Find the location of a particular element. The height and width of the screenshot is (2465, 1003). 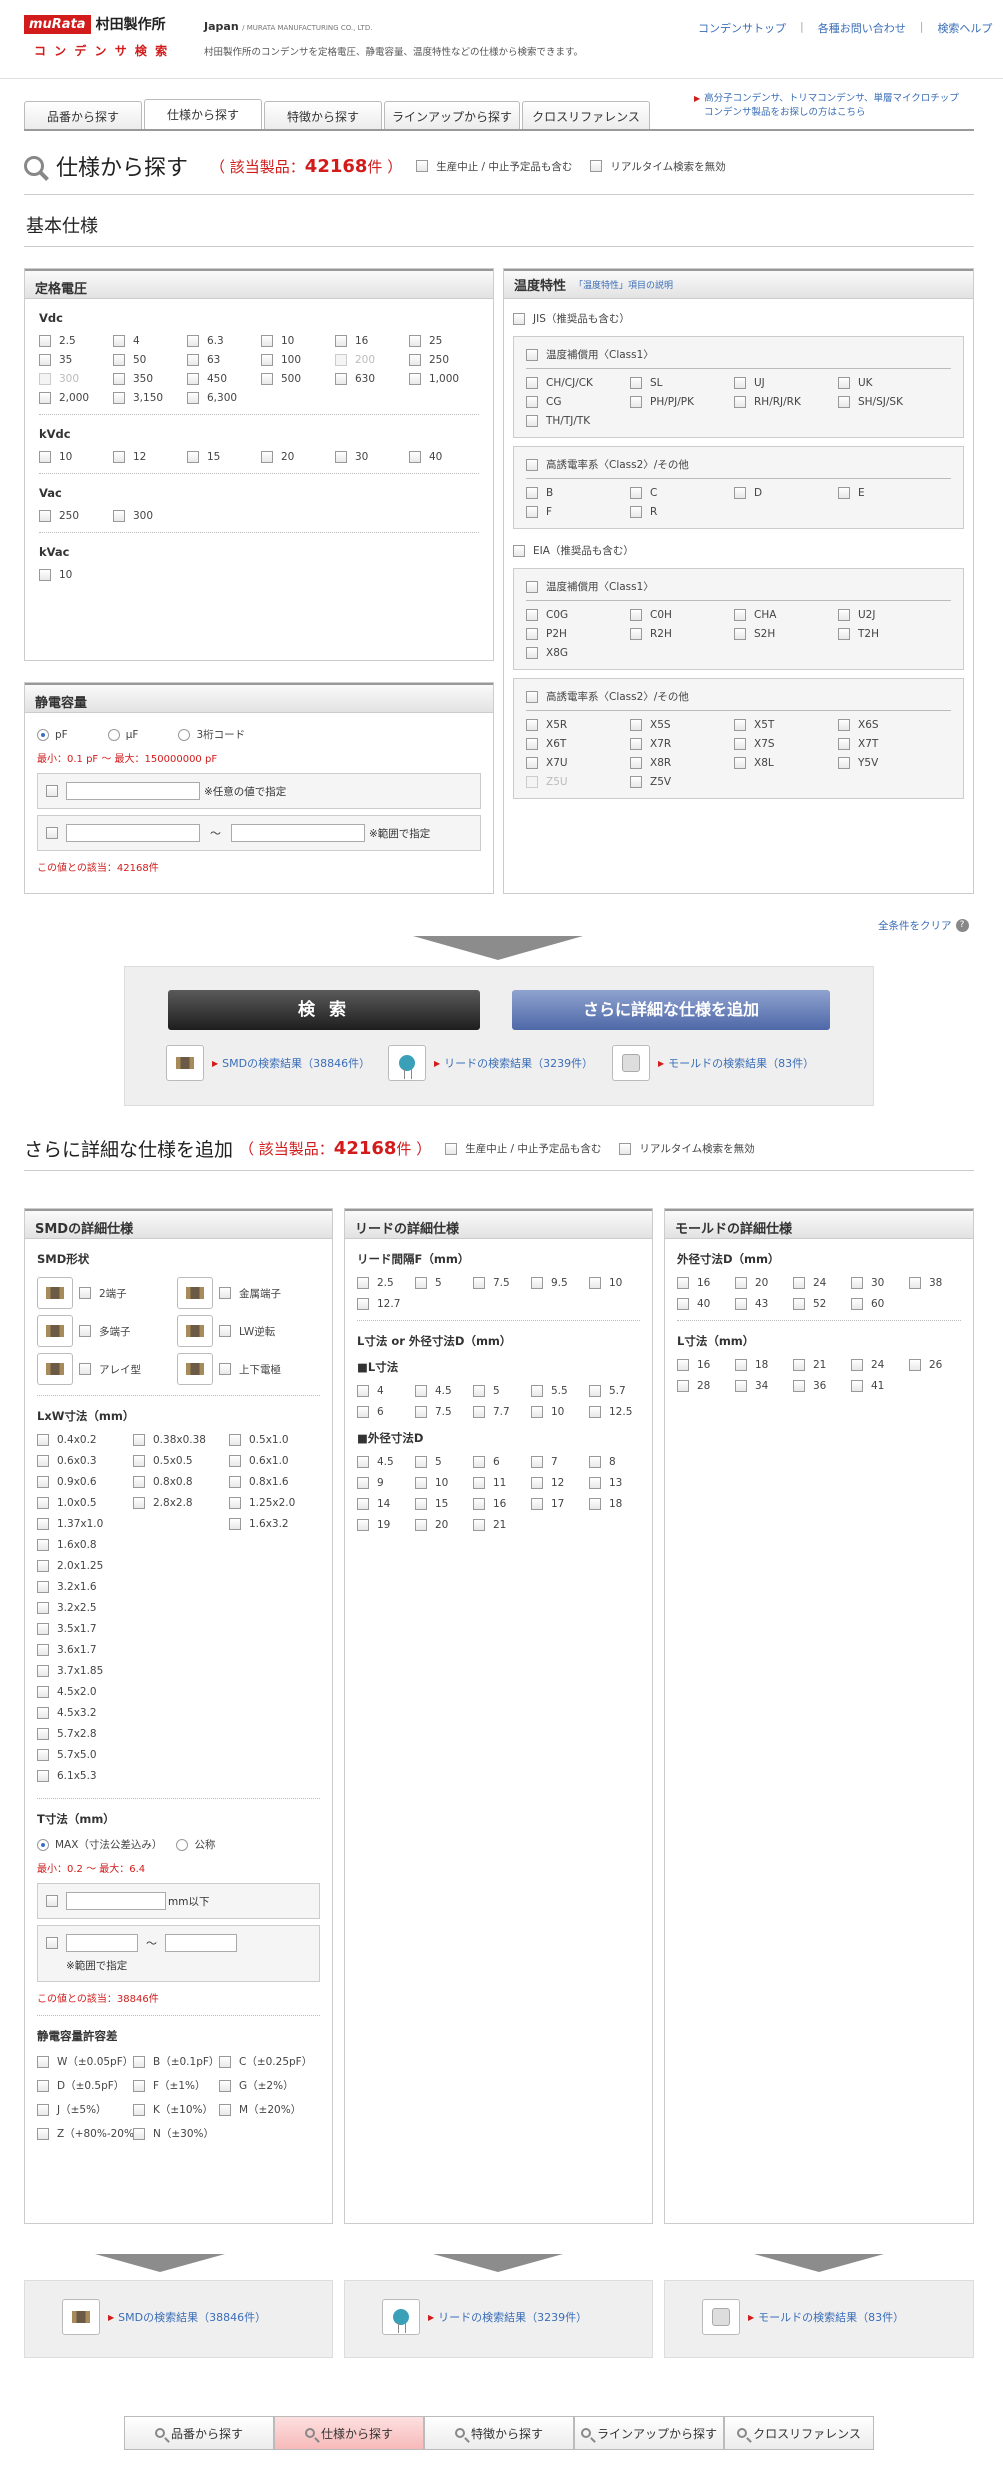

vdc-option-checkbox: 25 is located at coordinates (446, 341).